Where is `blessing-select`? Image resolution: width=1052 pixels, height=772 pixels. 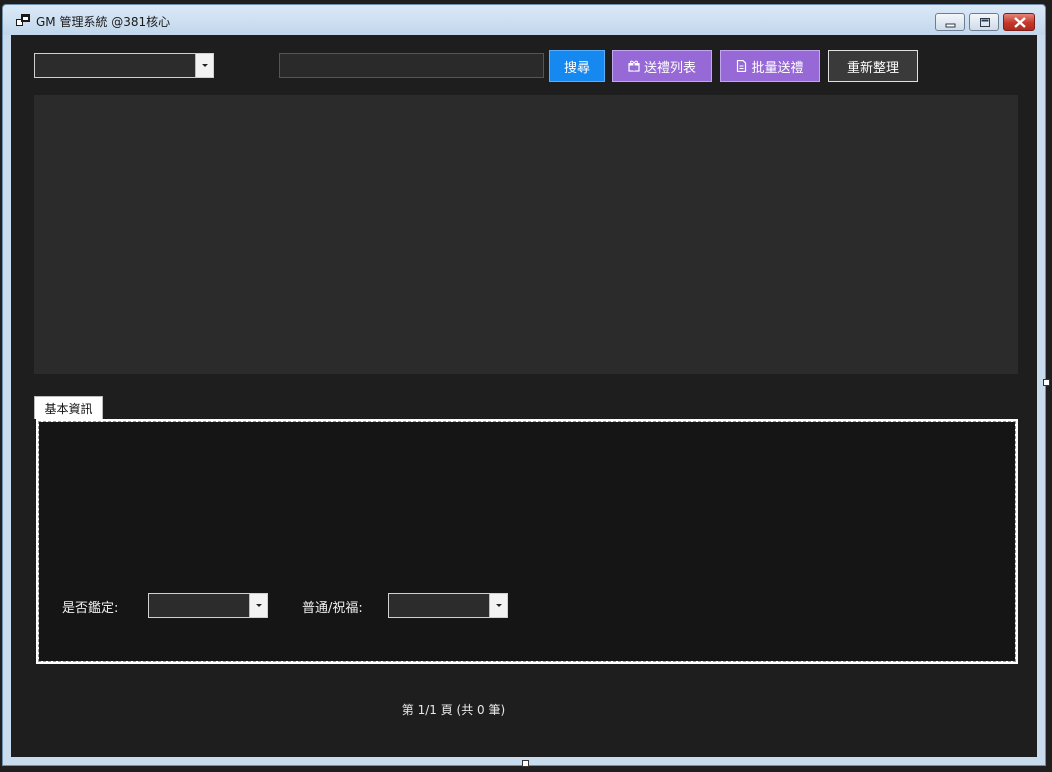 blessing-select is located at coordinates (448, 605).